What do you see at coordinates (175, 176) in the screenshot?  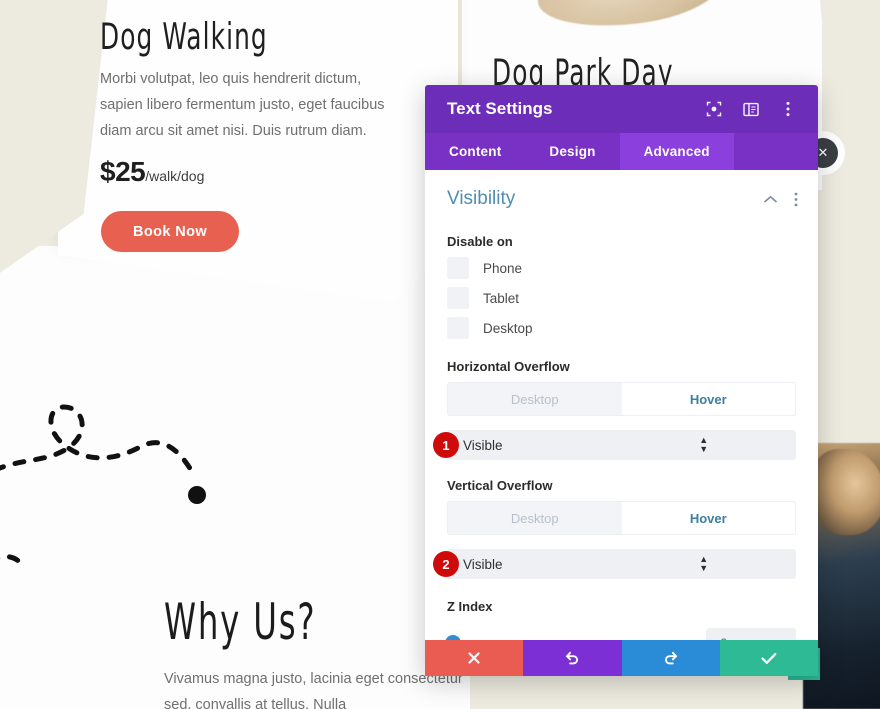 I see `pricing-card-price-unit: /walk/dog` at bounding box center [175, 176].